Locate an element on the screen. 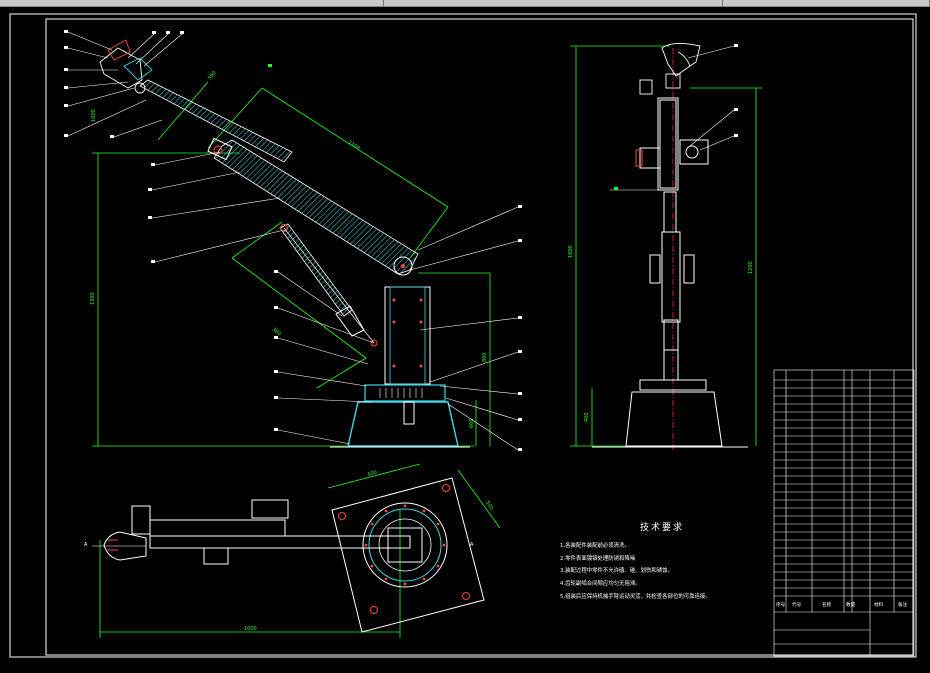  title-block is located at coordinates (844, 513).